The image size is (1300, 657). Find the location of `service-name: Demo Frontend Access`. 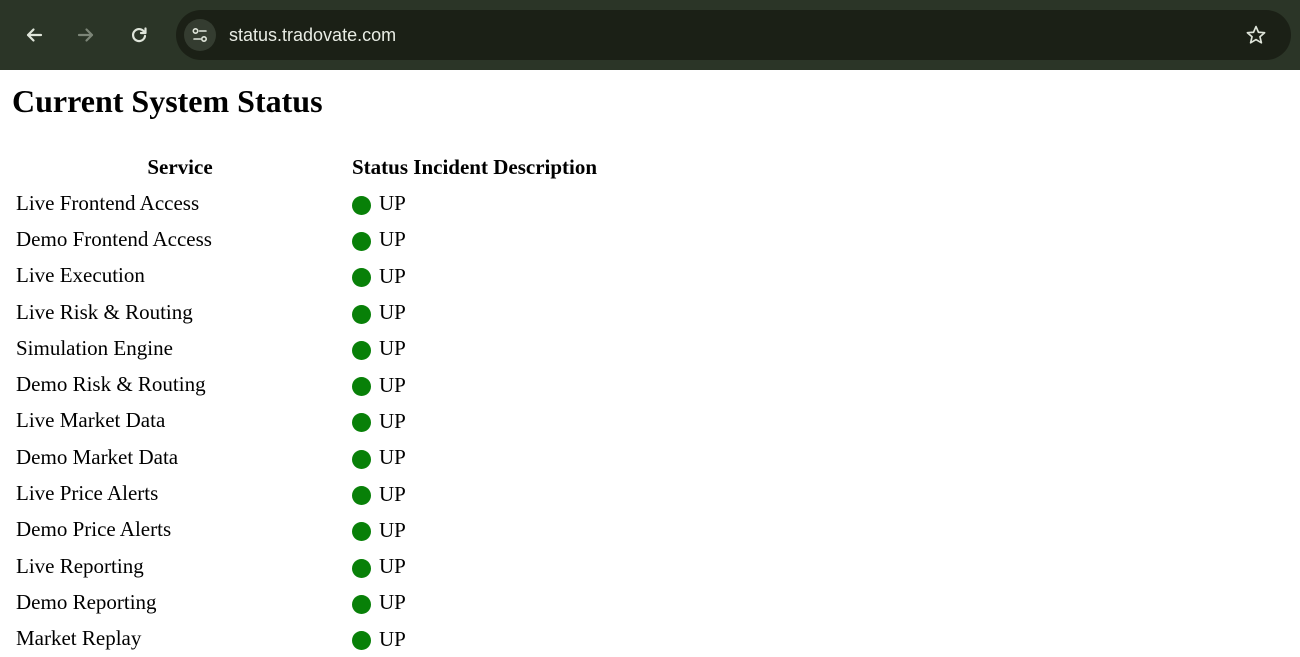

service-name: Demo Frontend Access is located at coordinates (114, 238).